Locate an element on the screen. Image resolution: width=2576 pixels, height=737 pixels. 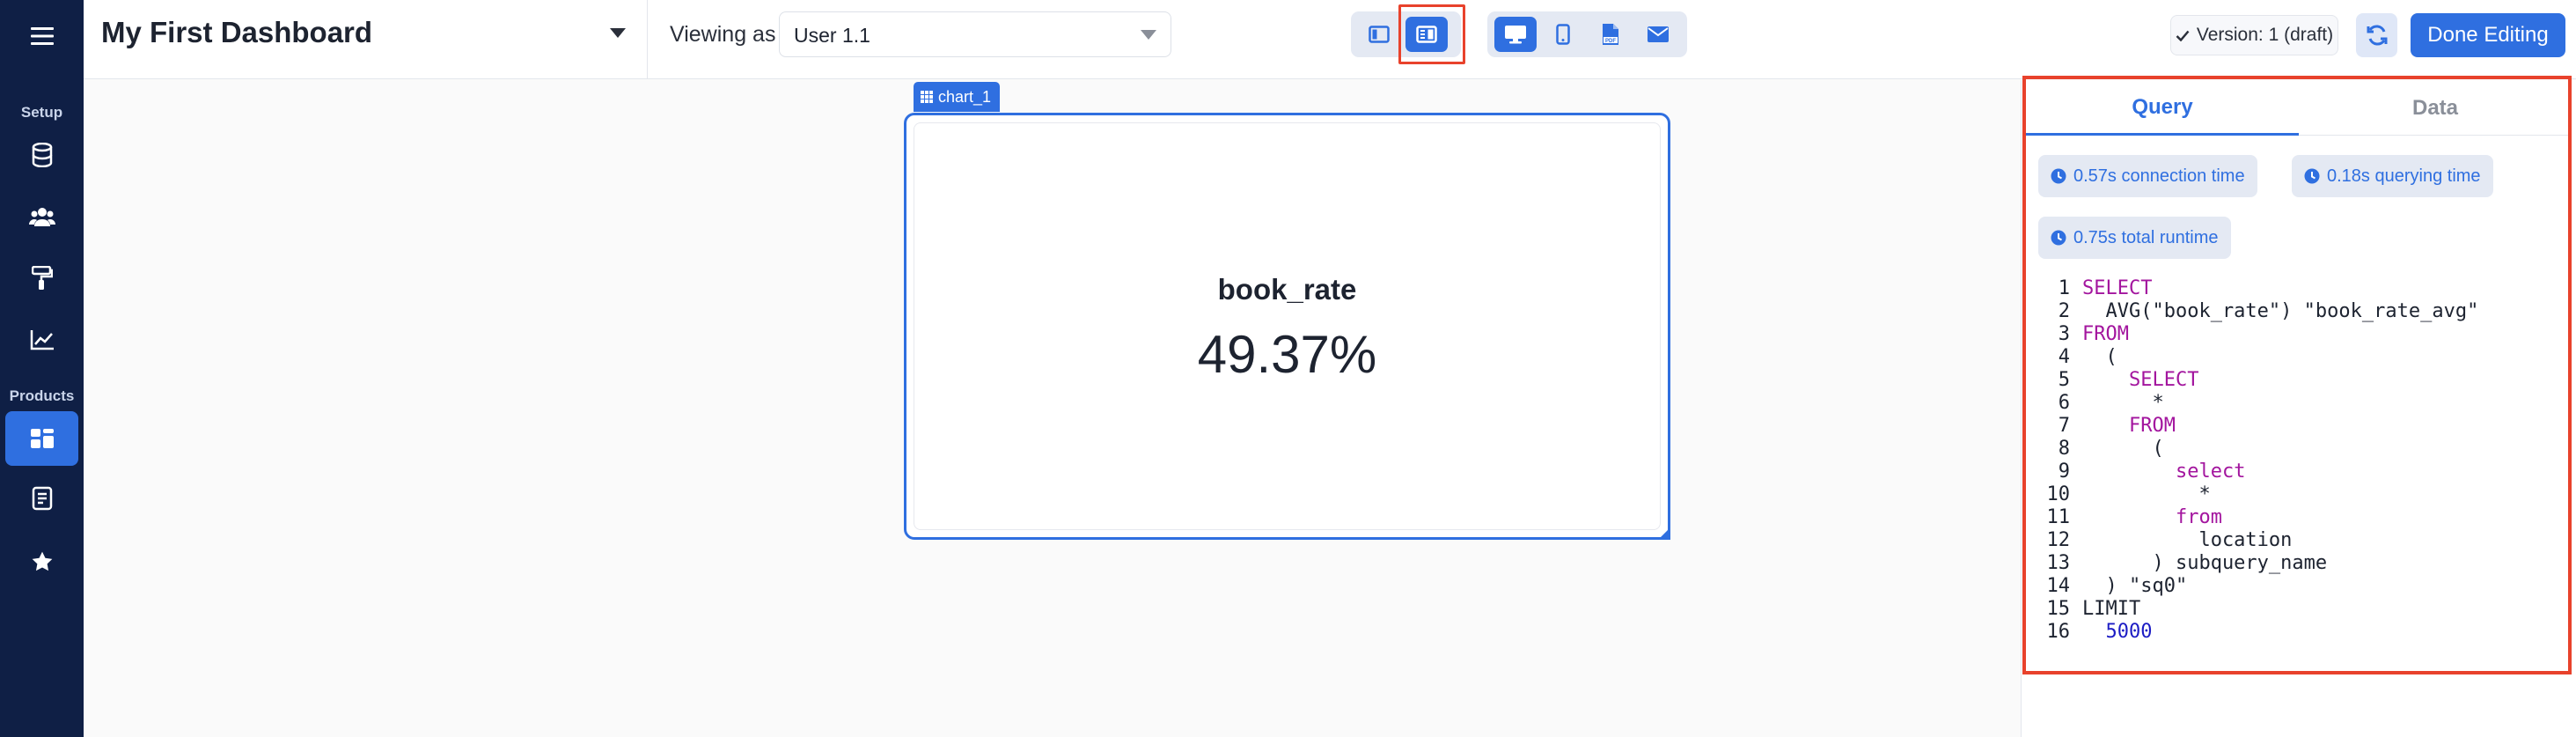
pdf-icon: PDF is located at coordinates (1610, 34).